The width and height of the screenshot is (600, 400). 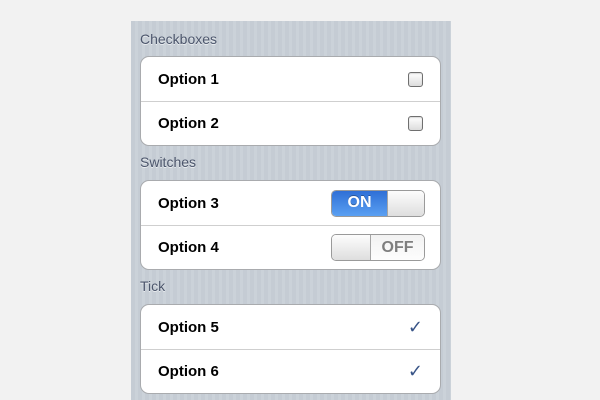 I want to click on switch-row-option-4: Option 4 OFF, so click(x=290, y=247).